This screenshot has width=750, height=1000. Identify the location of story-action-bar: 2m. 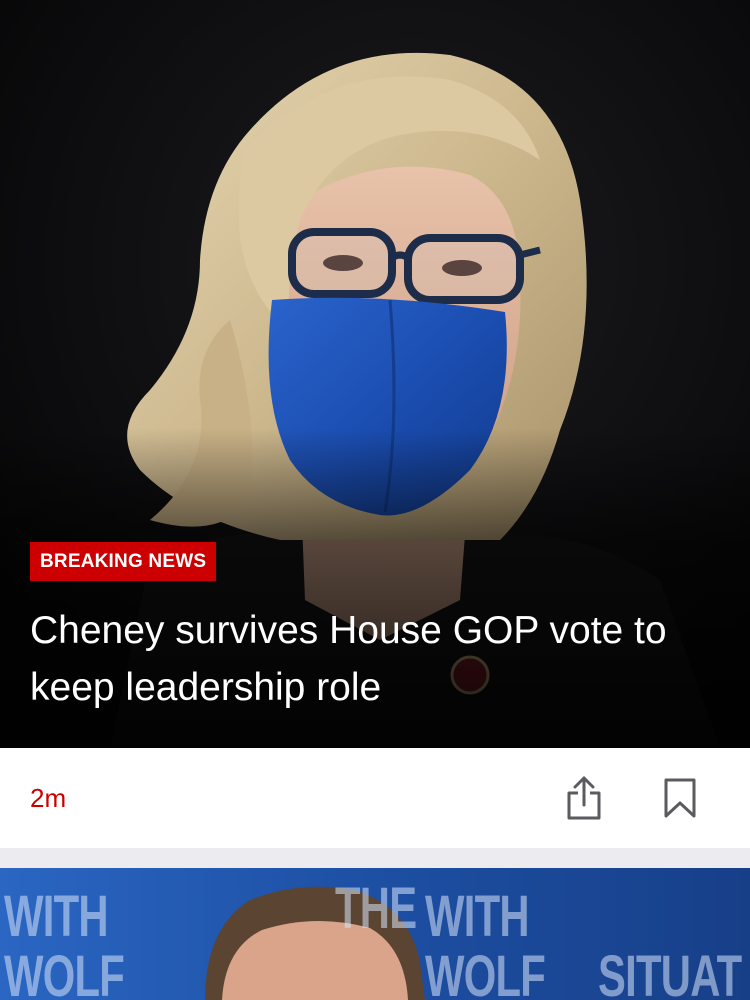
(375, 798).